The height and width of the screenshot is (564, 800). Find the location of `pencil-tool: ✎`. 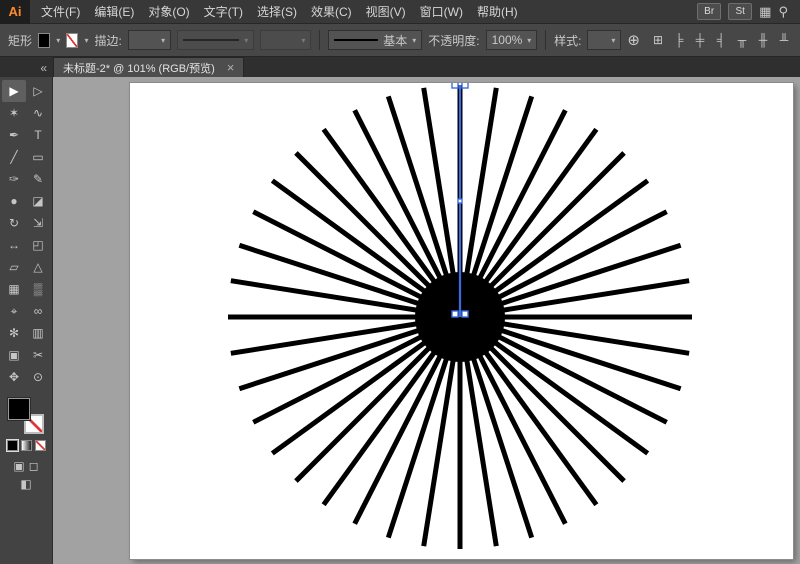

pencil-tool: ✎ is located at coordinates (38, 179).